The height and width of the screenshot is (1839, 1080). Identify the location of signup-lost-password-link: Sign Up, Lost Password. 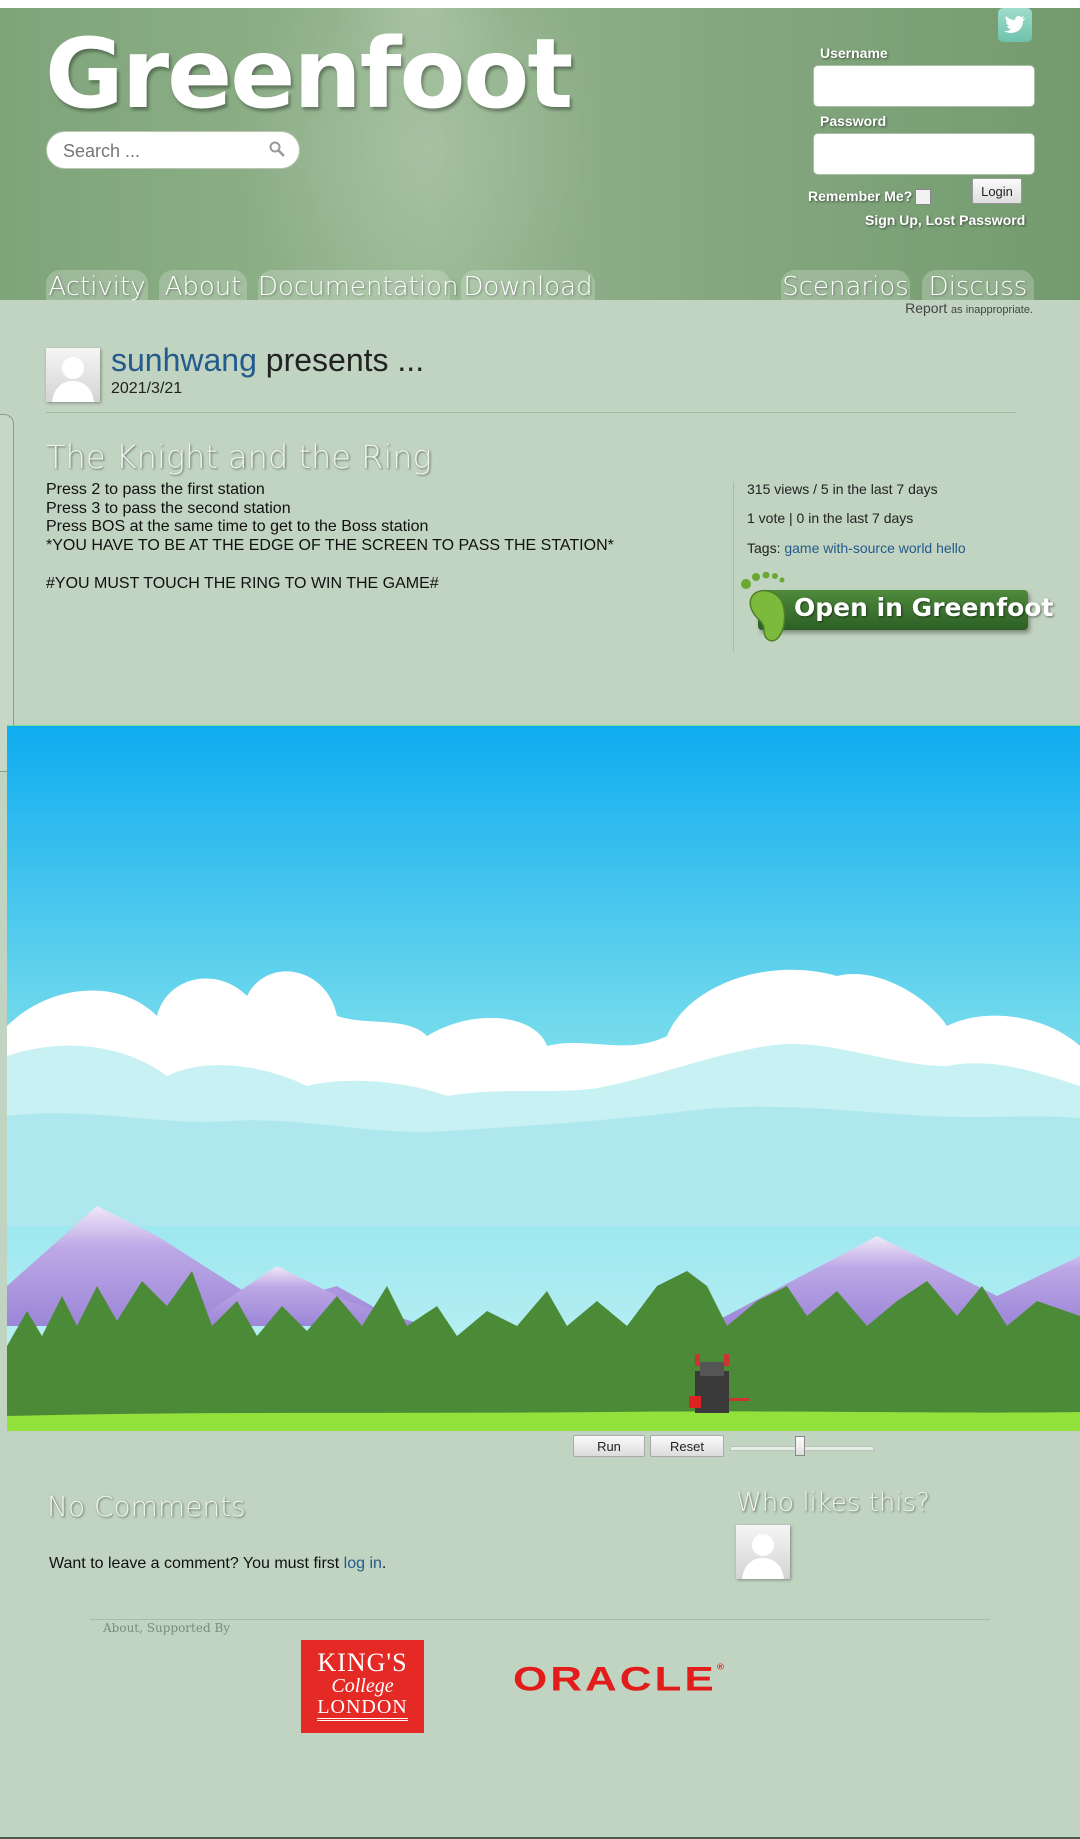
(945, 220).